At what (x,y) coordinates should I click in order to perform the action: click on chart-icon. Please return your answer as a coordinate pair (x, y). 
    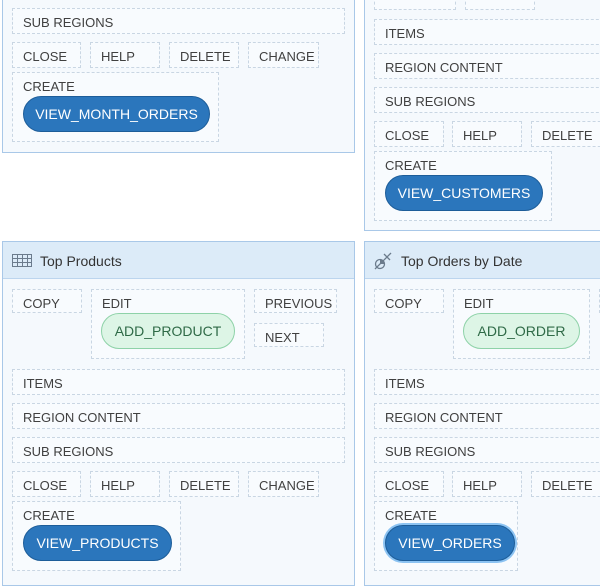
    Looking at the image, I should click on (383, 262).